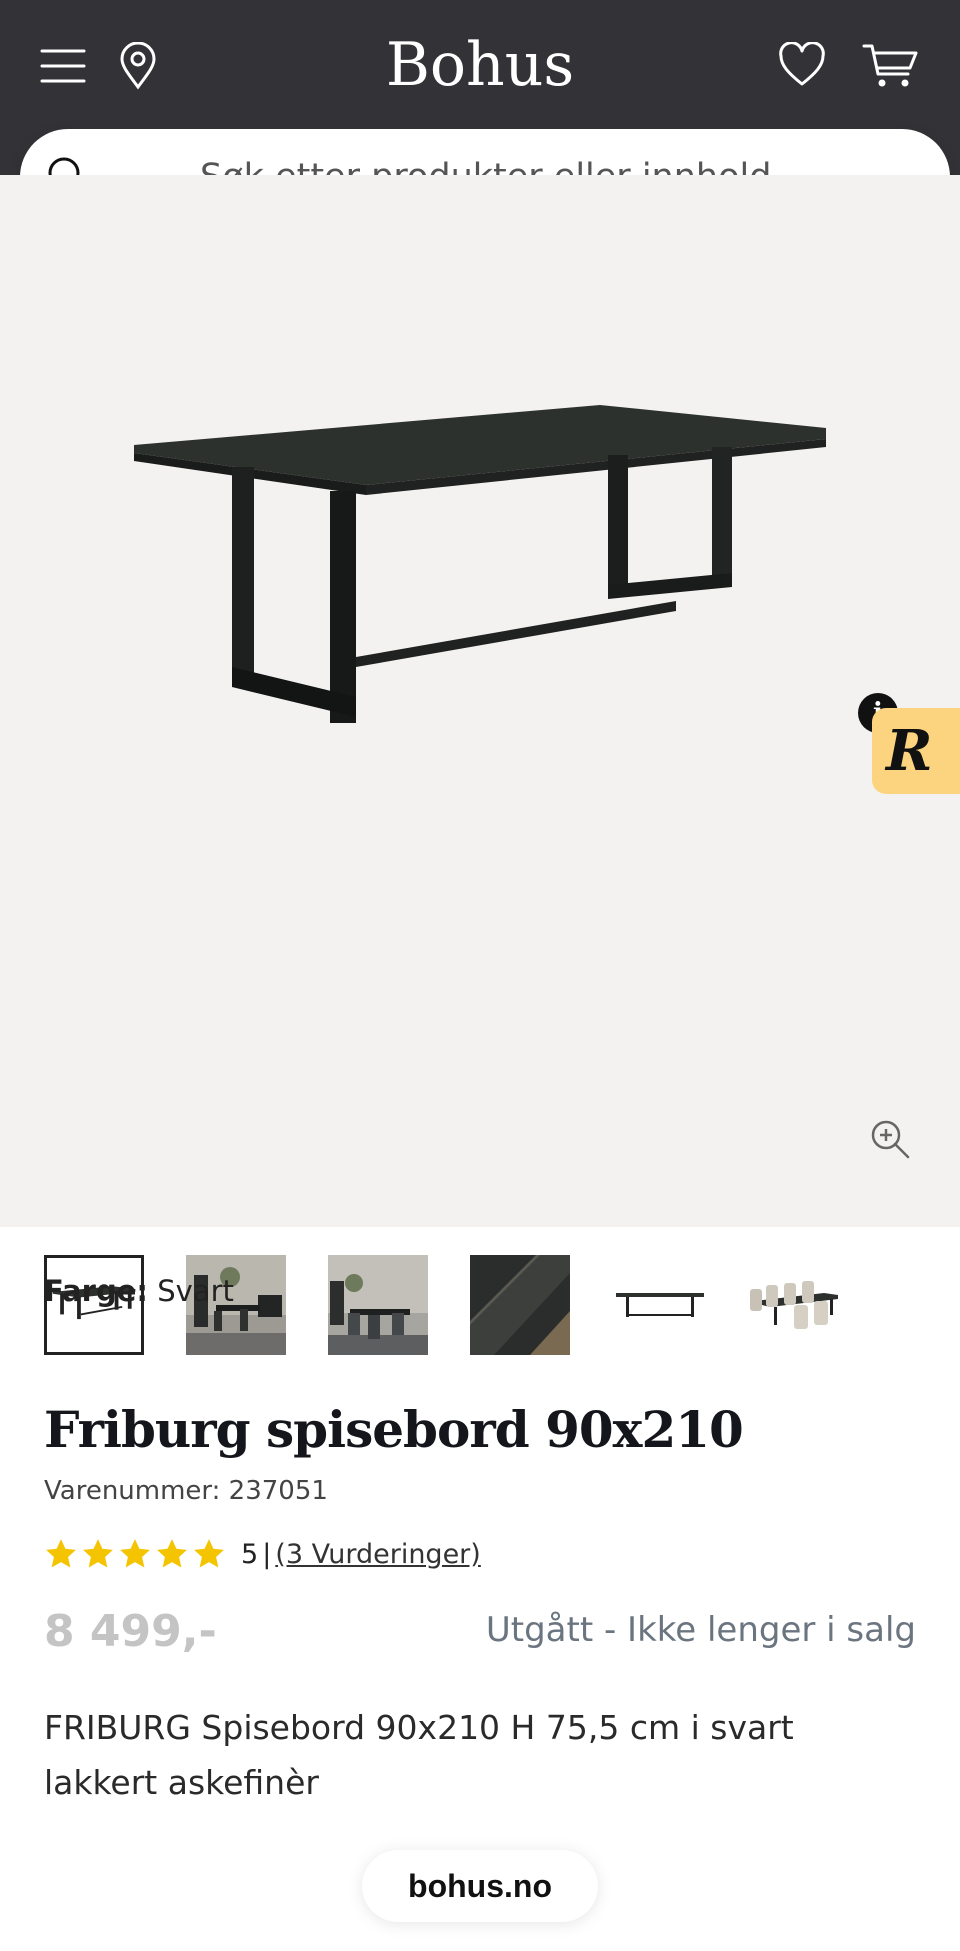 The width and height of the screenshot is (960, 1951). Describe the element at coordinates (138, 66) in the screenshot. I see `location-pin-icon` at that location.